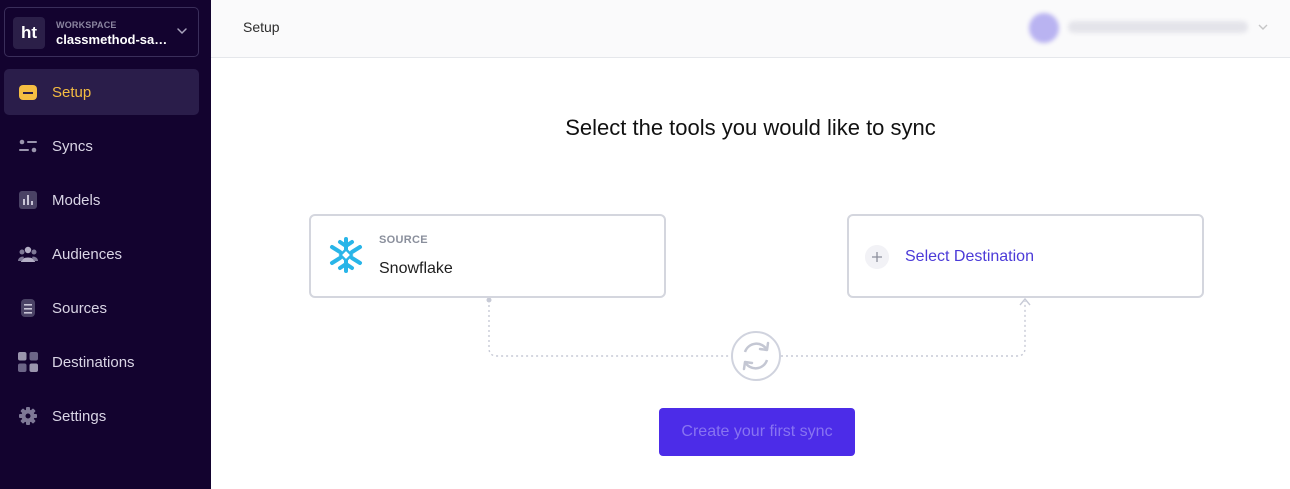 The width and height of the screenshot is (1290, 489). Describe the element at coordinates (416, 268) in the screenshot. I see `source-name: Snowflake` at that location.